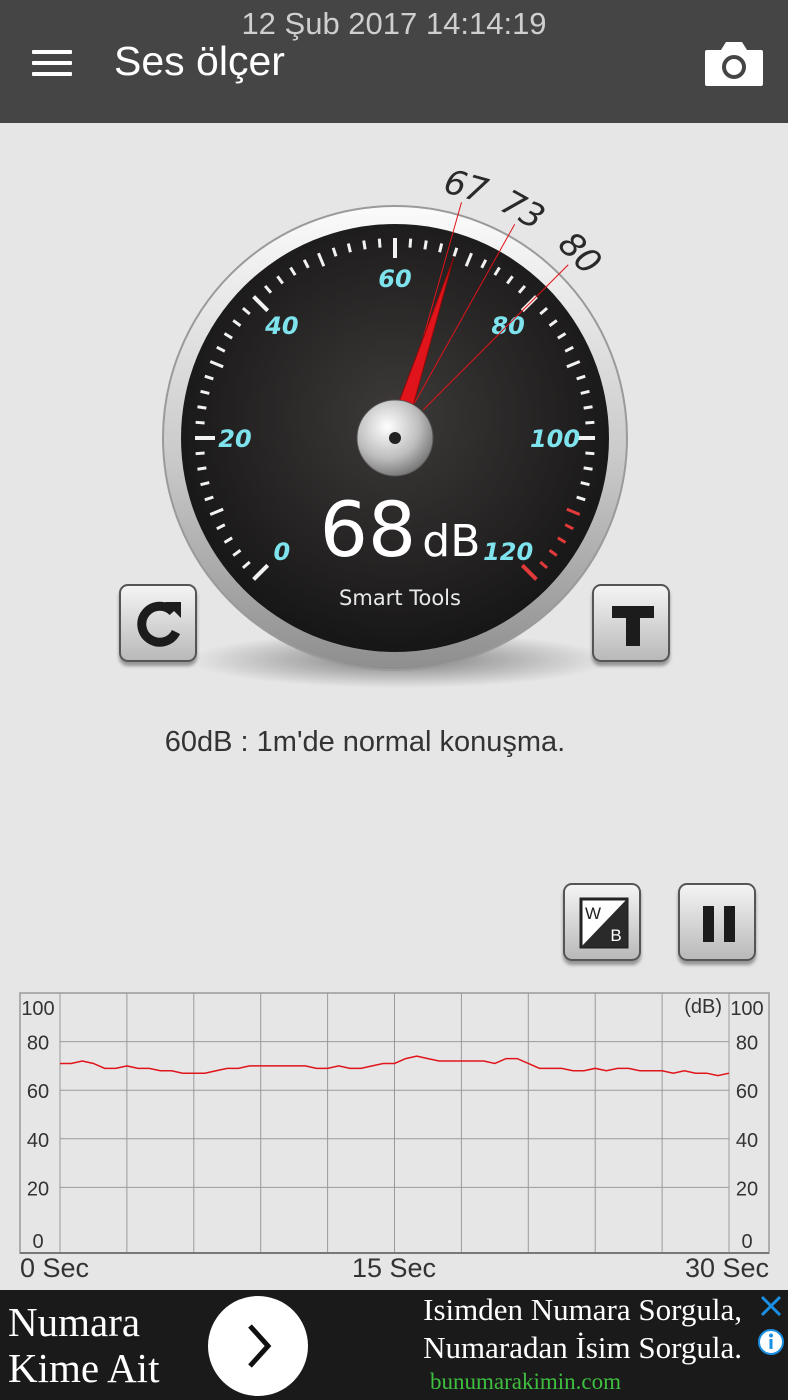  Describe the element at coordinates (451, 541) in the screenshot. I see `db-unit: dB` at that location.